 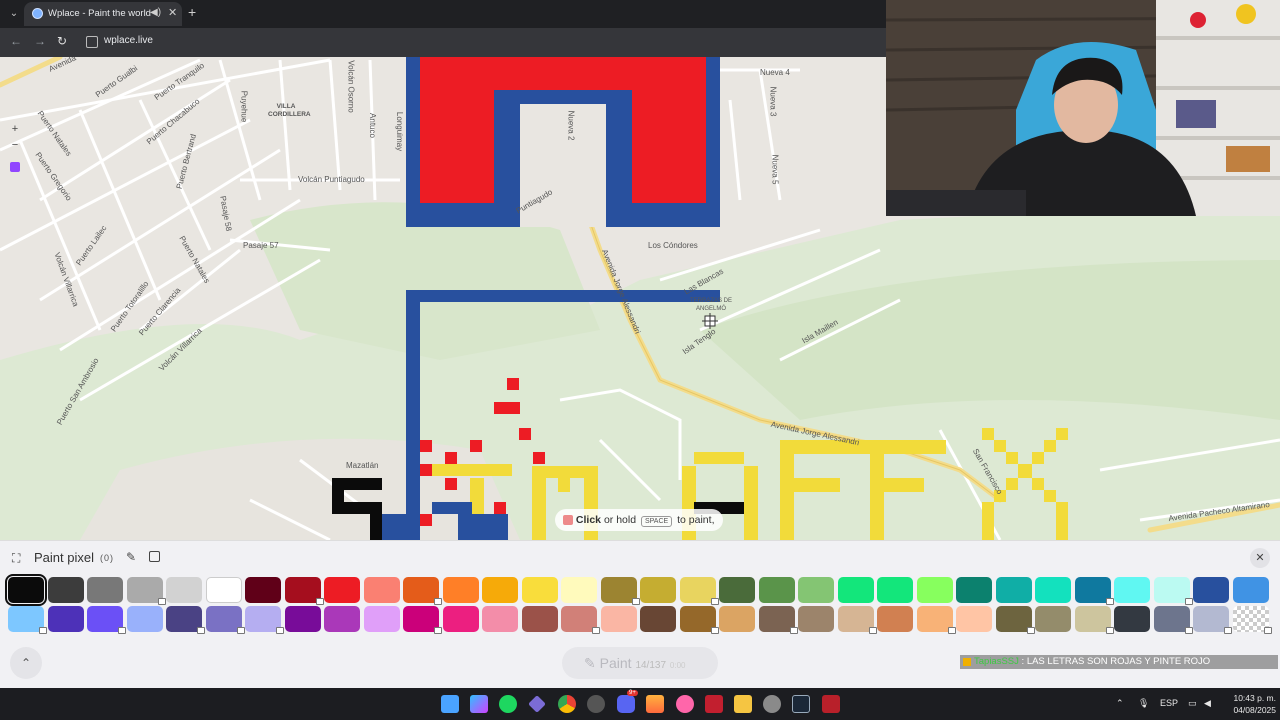 What do you see at coordinates (1120, 703) in the screenshot?
I see `chevron-up-icon: ⌃` at bounding box center [1120, 703].